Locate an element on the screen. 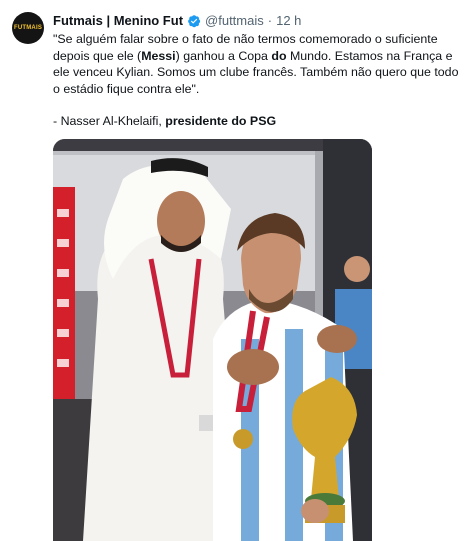 The image size is (470, 541). tweet-attribution: - Nasser Al-Khelaifi, presidente do PSG is located at coordinates (259, 121).